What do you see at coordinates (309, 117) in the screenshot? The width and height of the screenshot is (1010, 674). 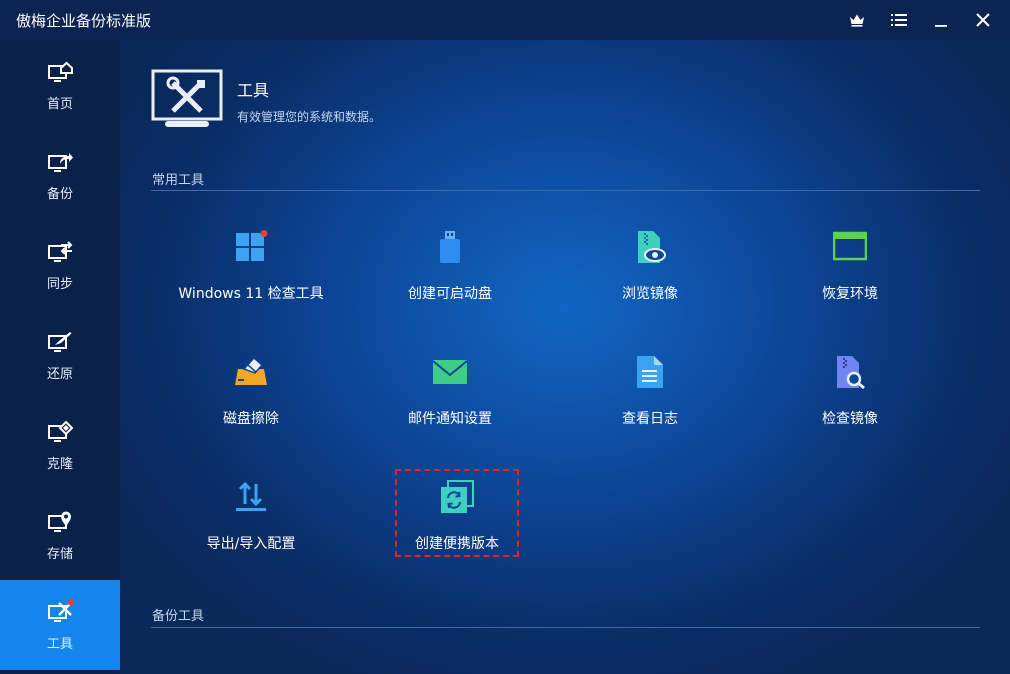 I see `page-description: 有效管理您的系统和数据。` at bounding box center [309, 117].